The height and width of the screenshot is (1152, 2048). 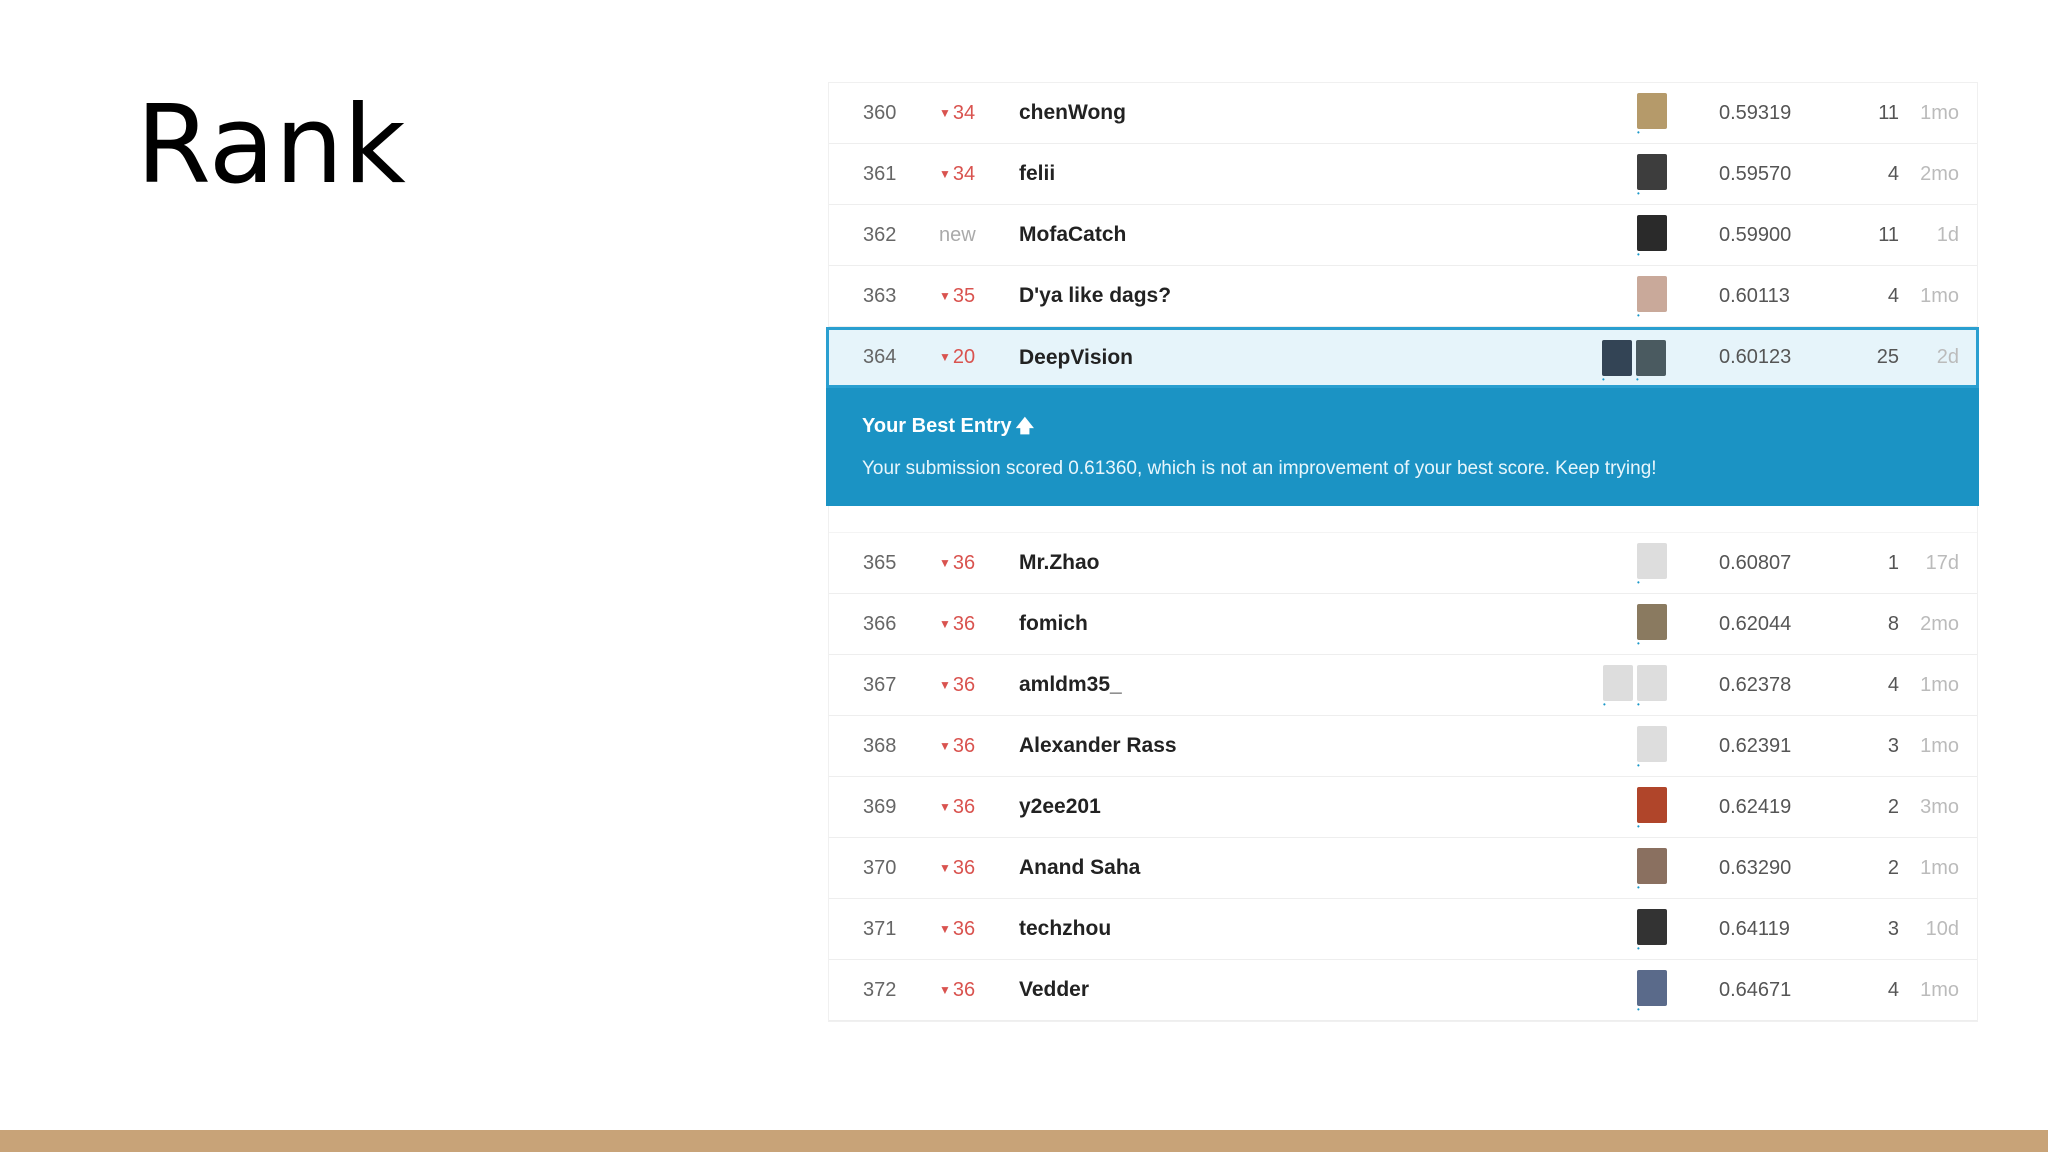 What do you see at coordinates (1755, 746) in the screenshot?
I see `score: 0.62391` at bounding box center [1755, 746].